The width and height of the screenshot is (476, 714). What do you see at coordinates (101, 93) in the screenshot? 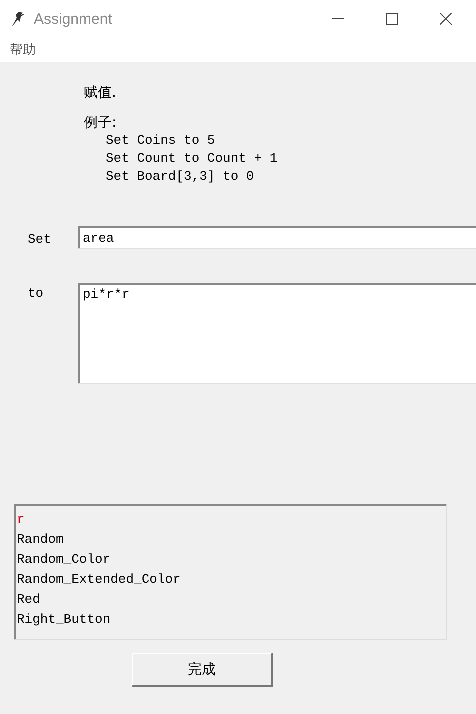
I see `description-text: 赋值.` at bounding box center [101, 93].